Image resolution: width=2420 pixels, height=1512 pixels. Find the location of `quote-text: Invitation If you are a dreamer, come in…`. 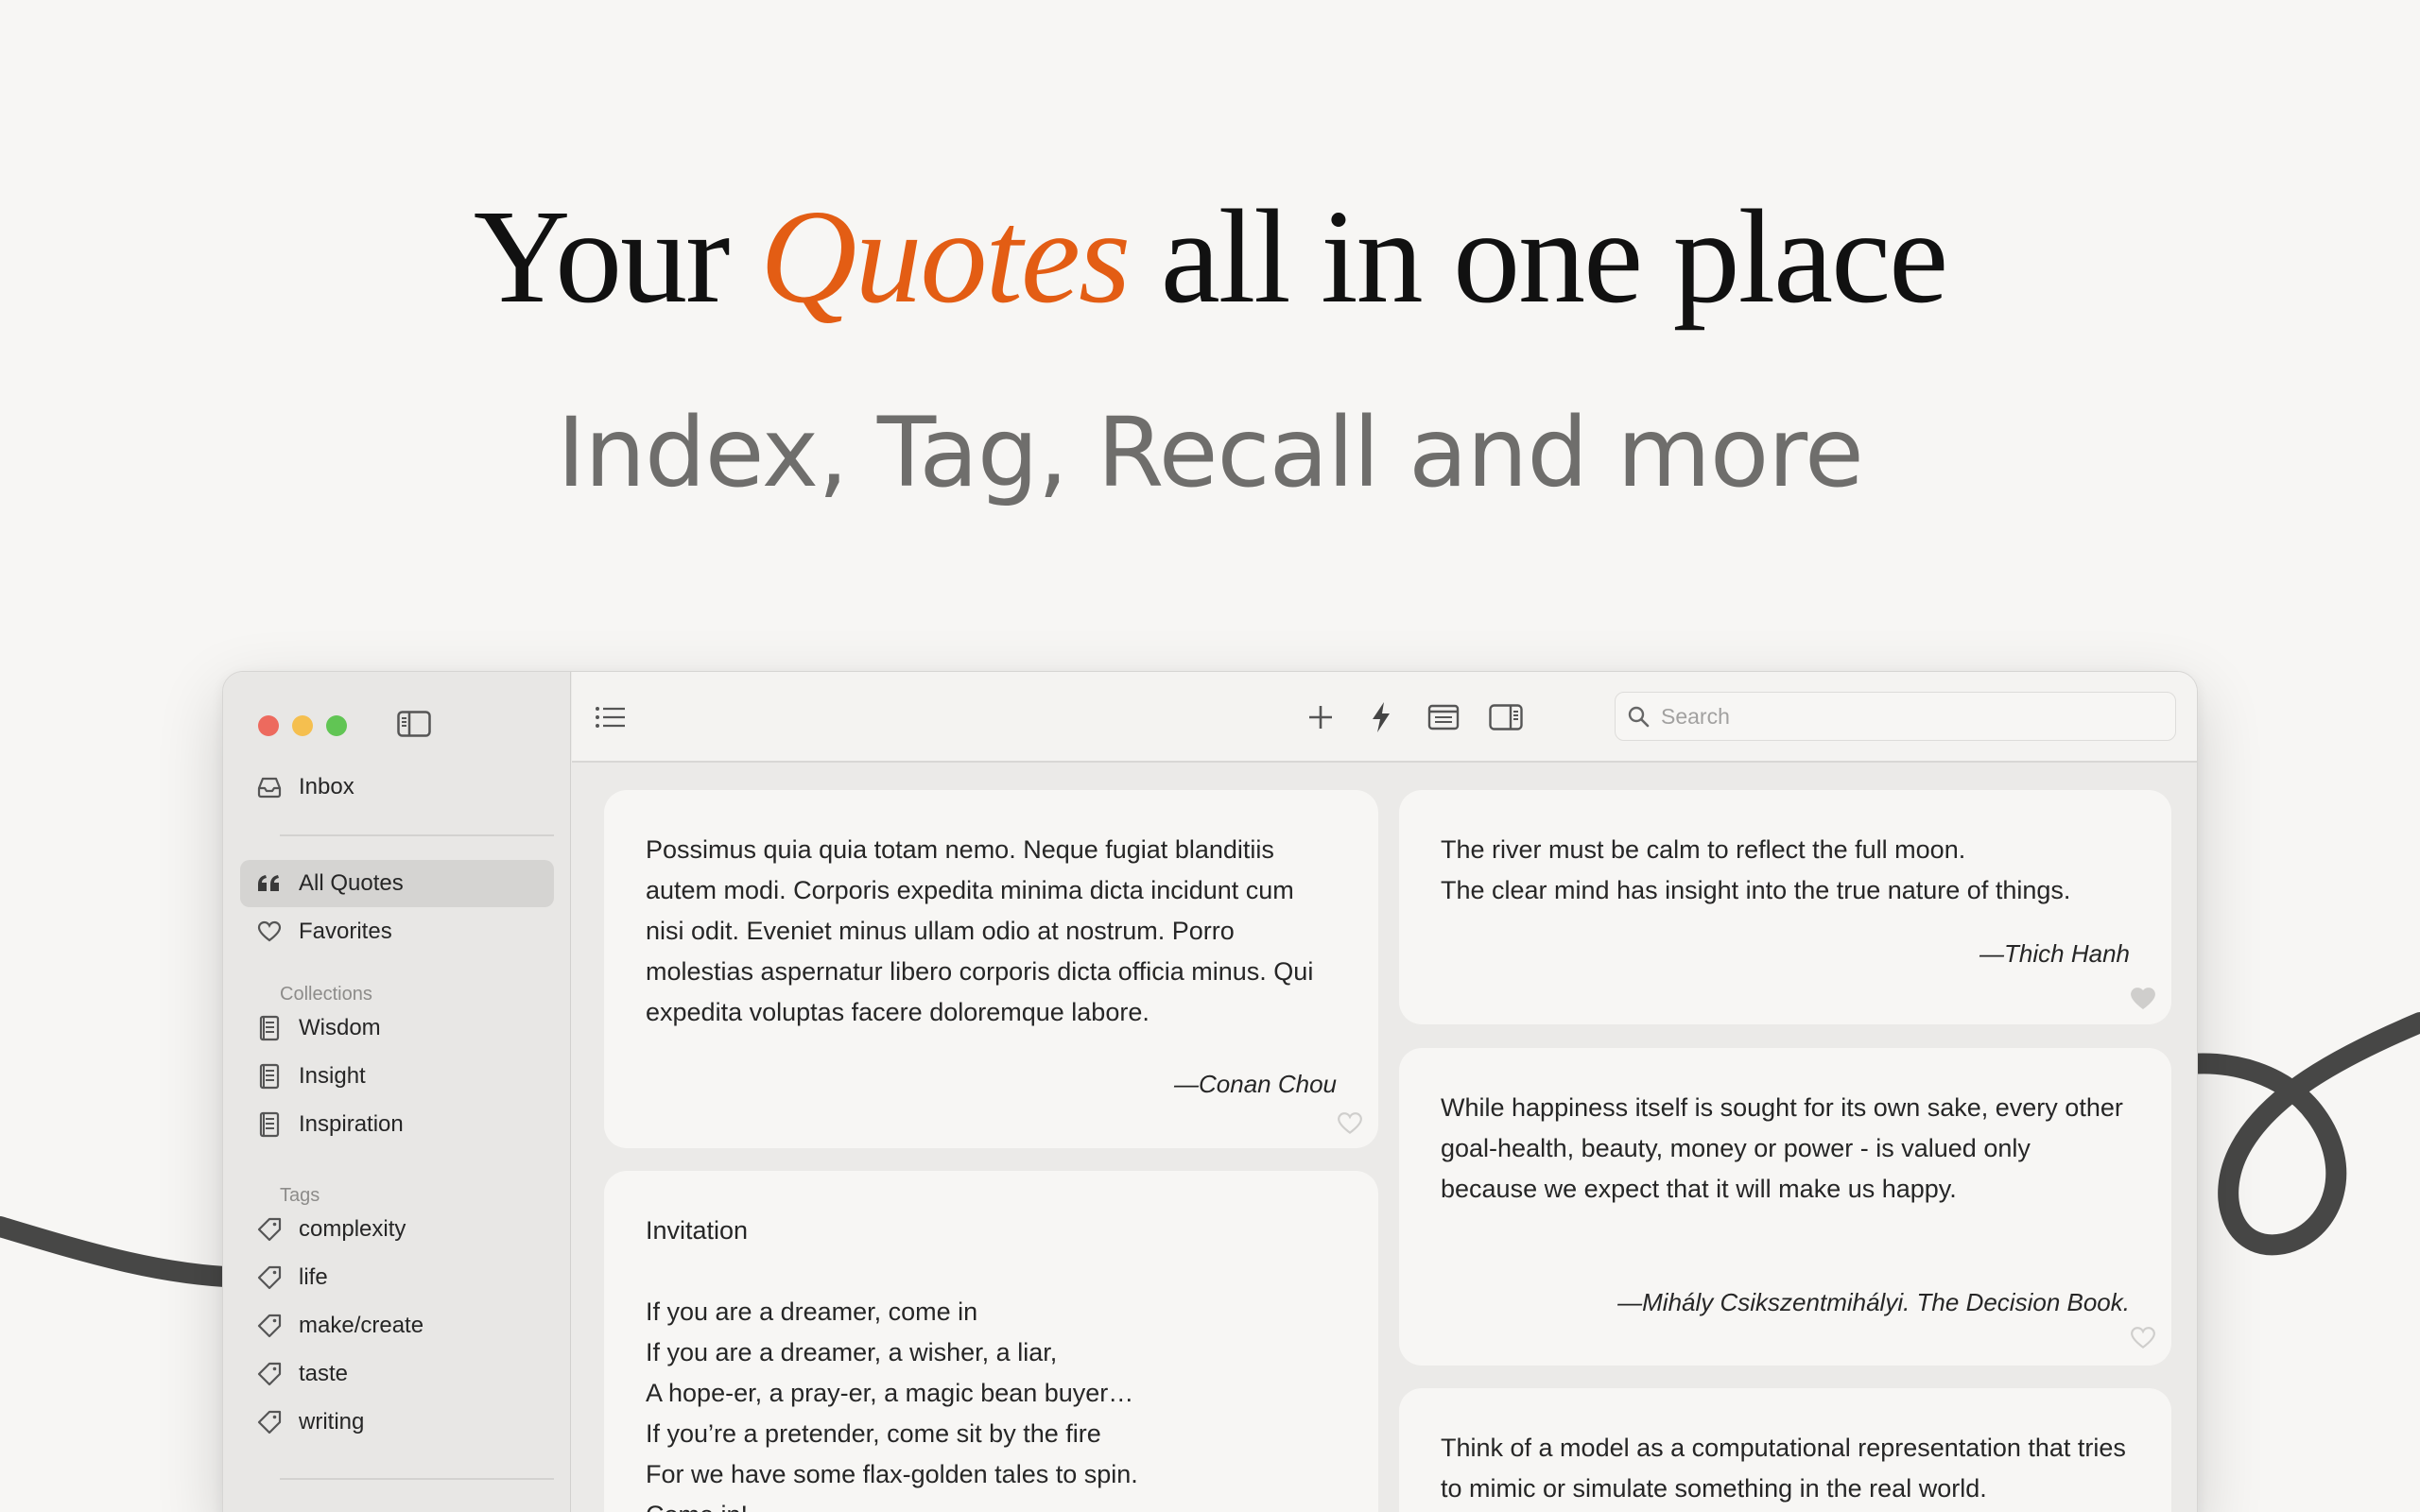

quote-text: Invitation If you are a dreamer, come in… is located at coordinates (892, 1364).